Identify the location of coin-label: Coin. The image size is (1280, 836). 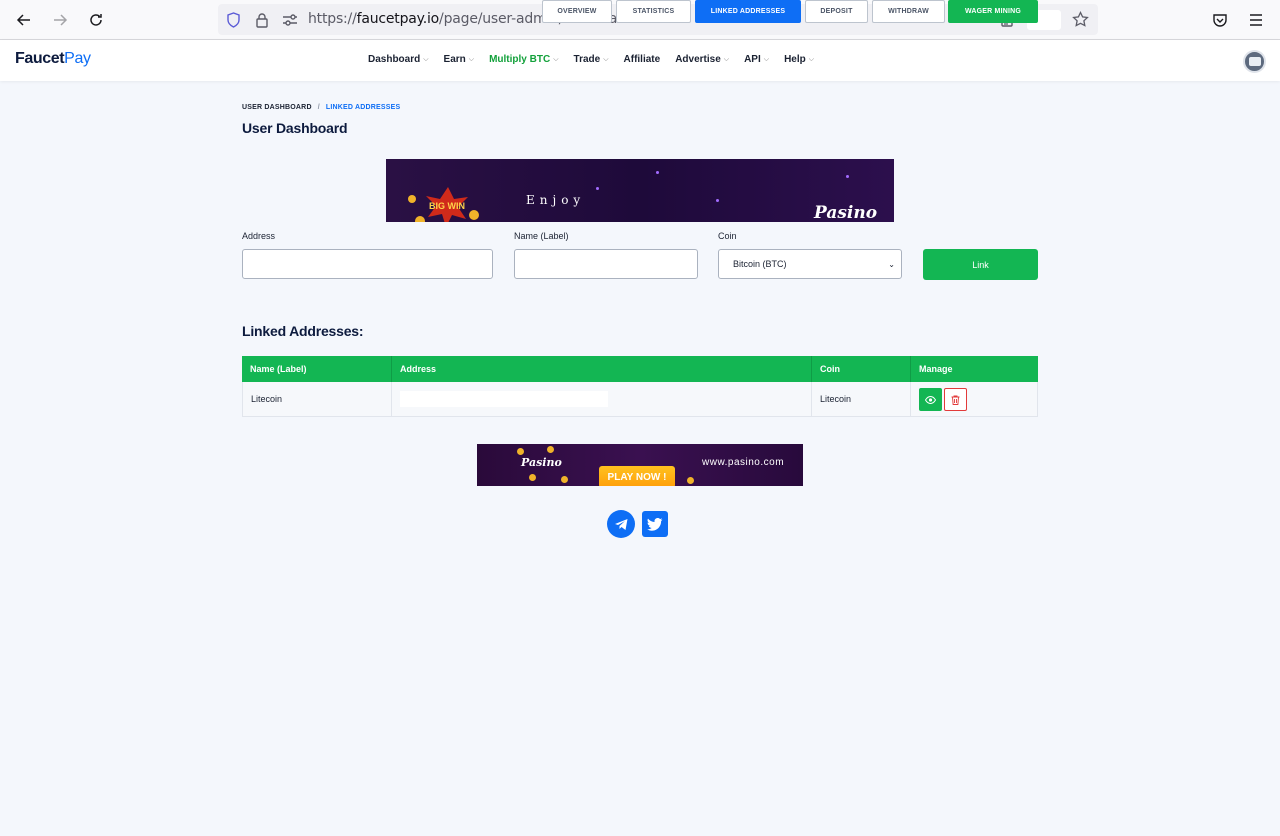
(727, 236).